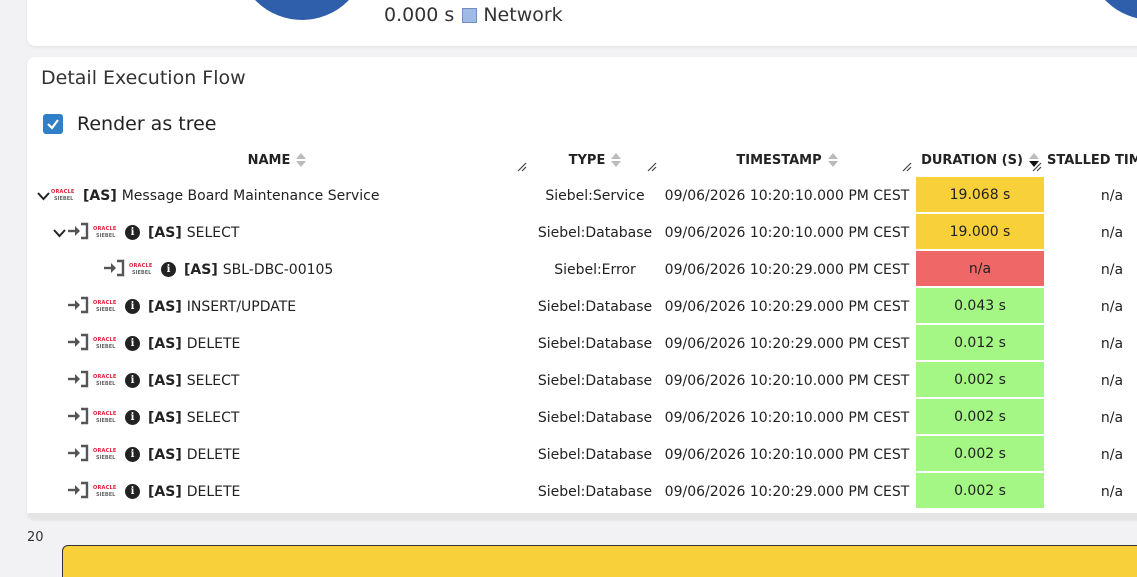  What do you see at coordinates (582, 516) in the screenshot?
I see `horizontal-scrollbar` at bounding box center [582, 516].